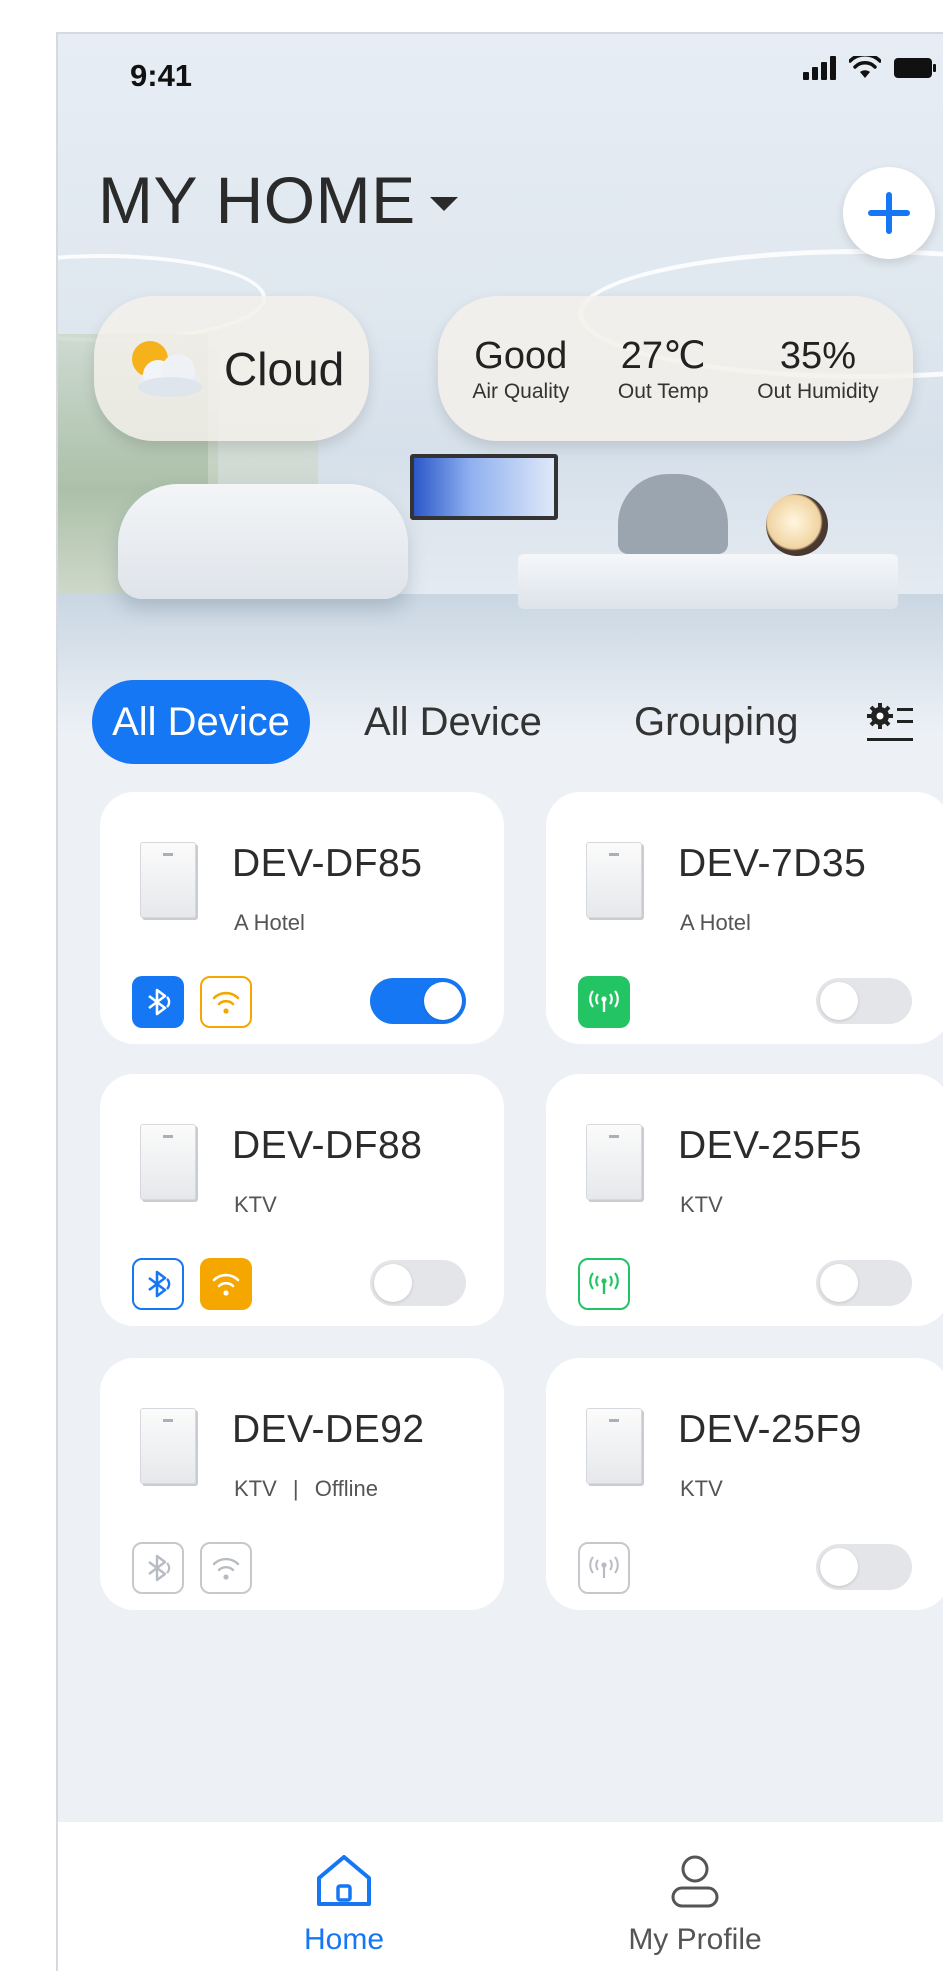  I want to click on lamp-image, so click(797, 525).